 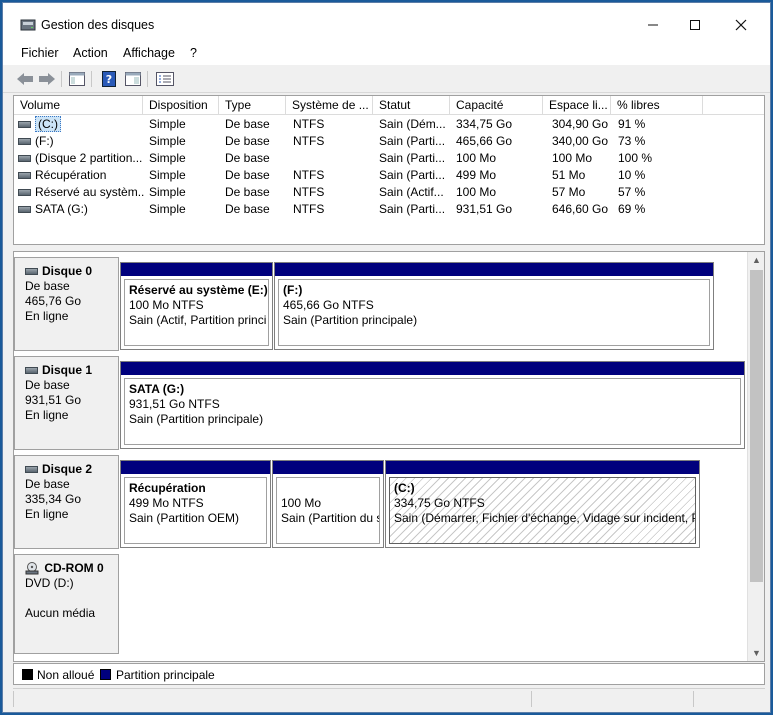 I want to click on disk-0-label: Disque 0 De base 465,76 Go En ligne, so click(x=66, y=304).